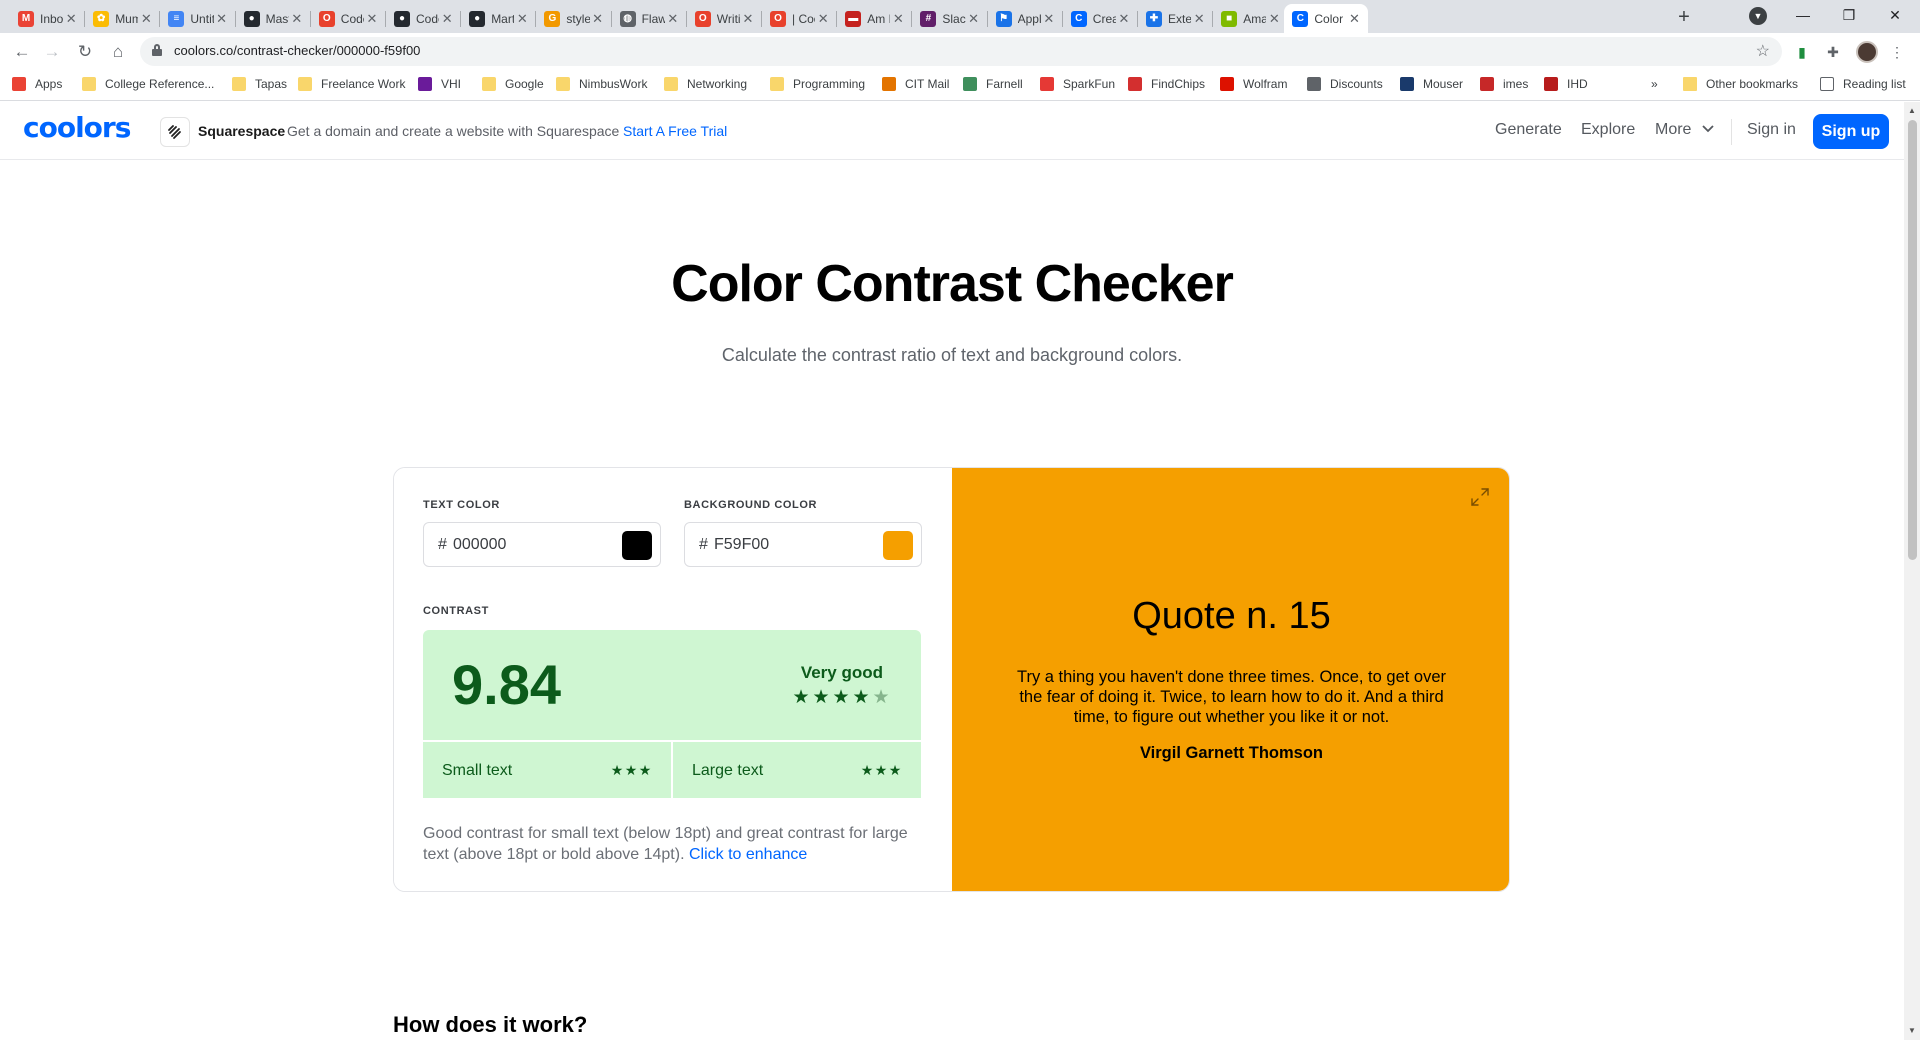 Image resolution: width=1920 pixels, height=1040 pixels. Describe the element at coordinates (1100, 18) in the screenshot. I see `browser-tab: C Creat✕` at that location.